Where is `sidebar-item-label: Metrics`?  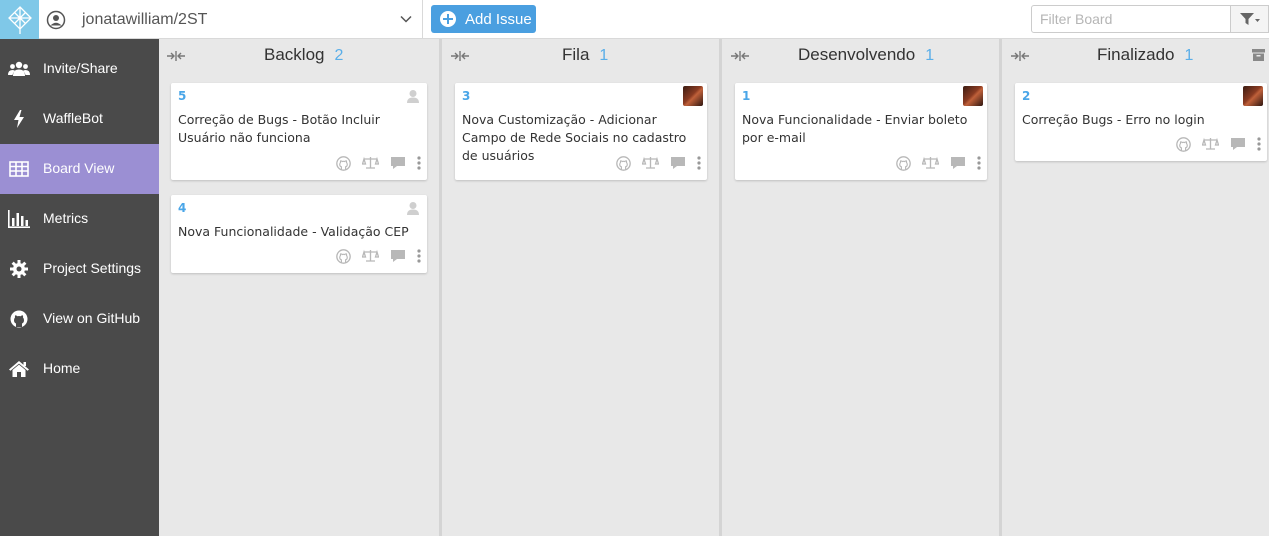 sidebar-item-label: Metrics is located at coordinates (66, 218).